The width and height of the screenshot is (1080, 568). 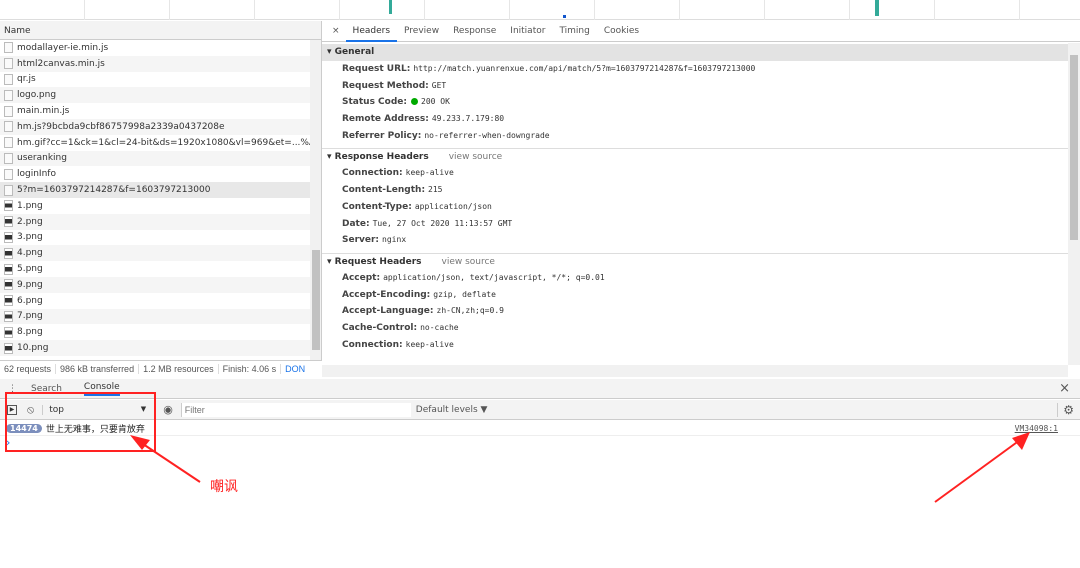 I want to click on annotation-arrow-left, so click(x=170, y=462).